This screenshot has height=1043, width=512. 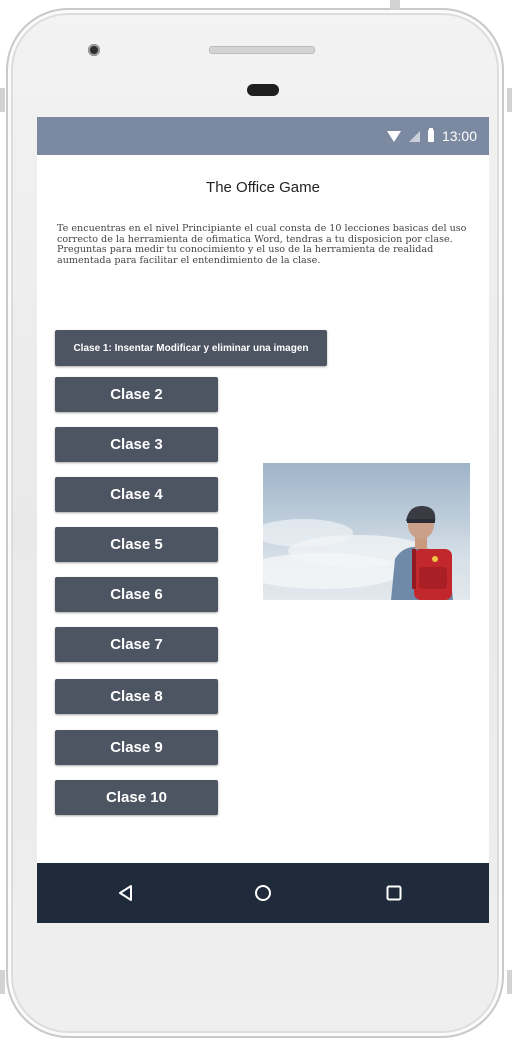 I want to click on status-bar: 13:00, so click(x=263, y=136).